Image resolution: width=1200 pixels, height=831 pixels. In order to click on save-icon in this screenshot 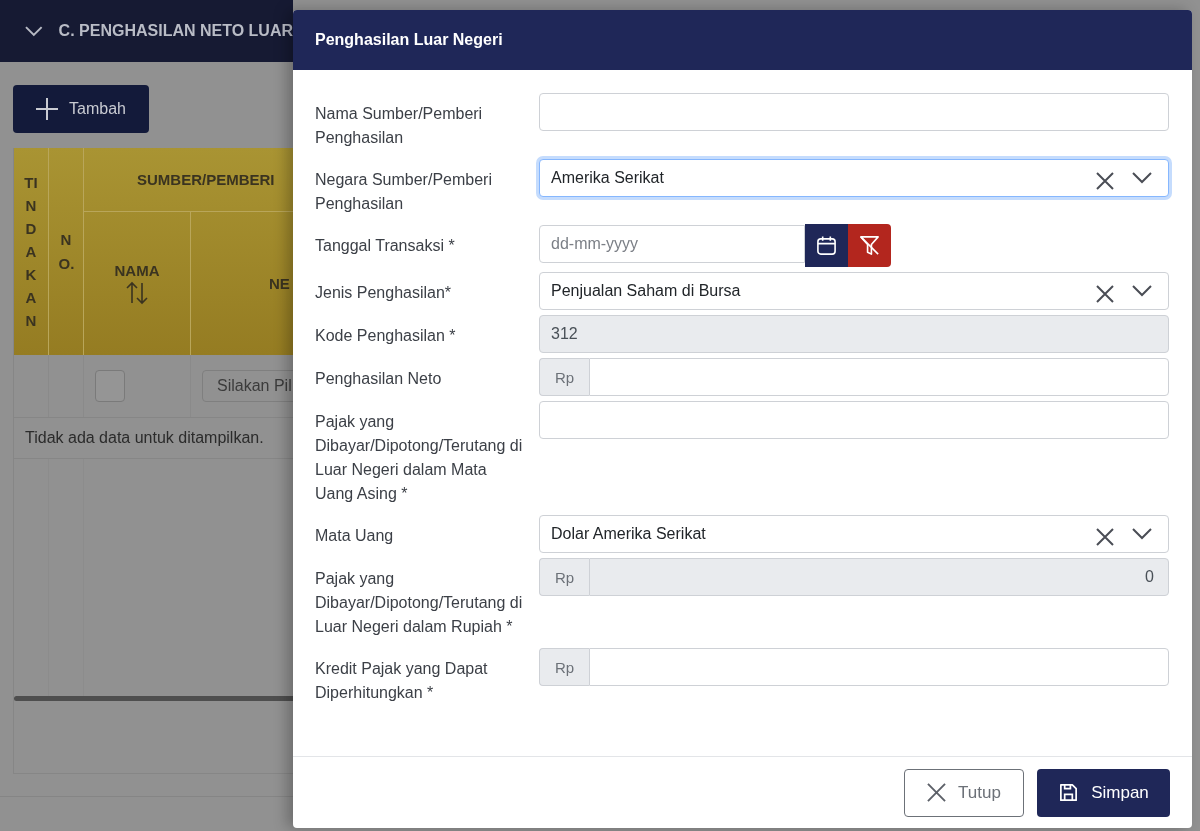, I will do `click(1069, 792)`.